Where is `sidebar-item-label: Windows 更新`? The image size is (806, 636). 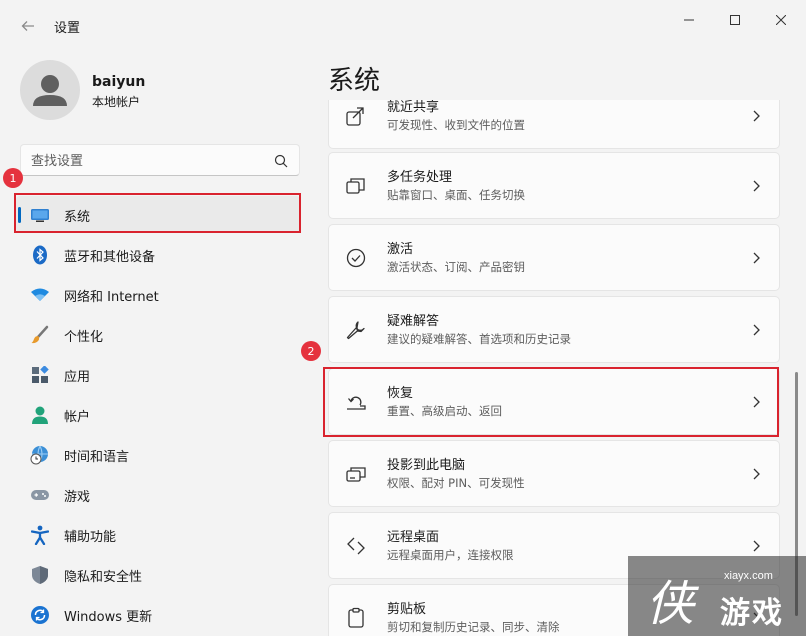 sidebar-item-label: Windows 更新 is located at coordinates (108, 617).